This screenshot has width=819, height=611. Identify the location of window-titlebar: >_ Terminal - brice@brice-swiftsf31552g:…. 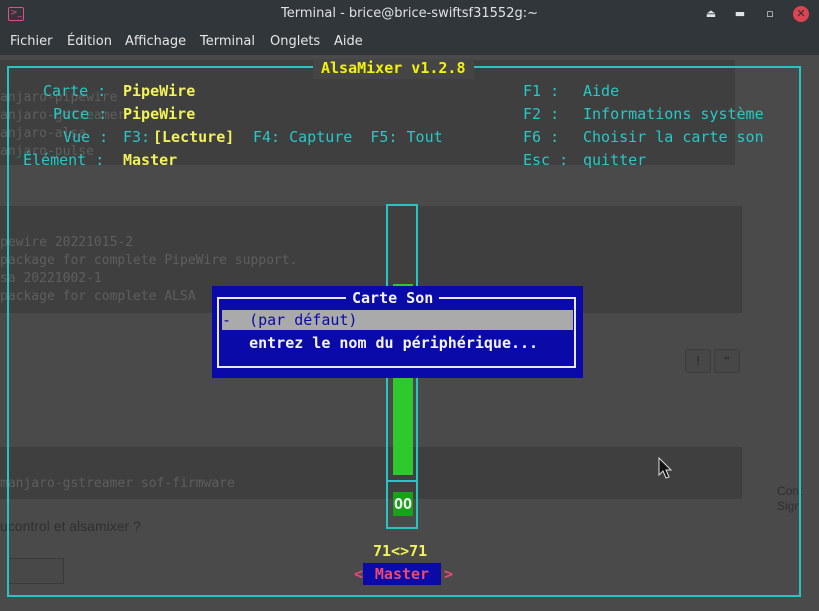
(409, 14).